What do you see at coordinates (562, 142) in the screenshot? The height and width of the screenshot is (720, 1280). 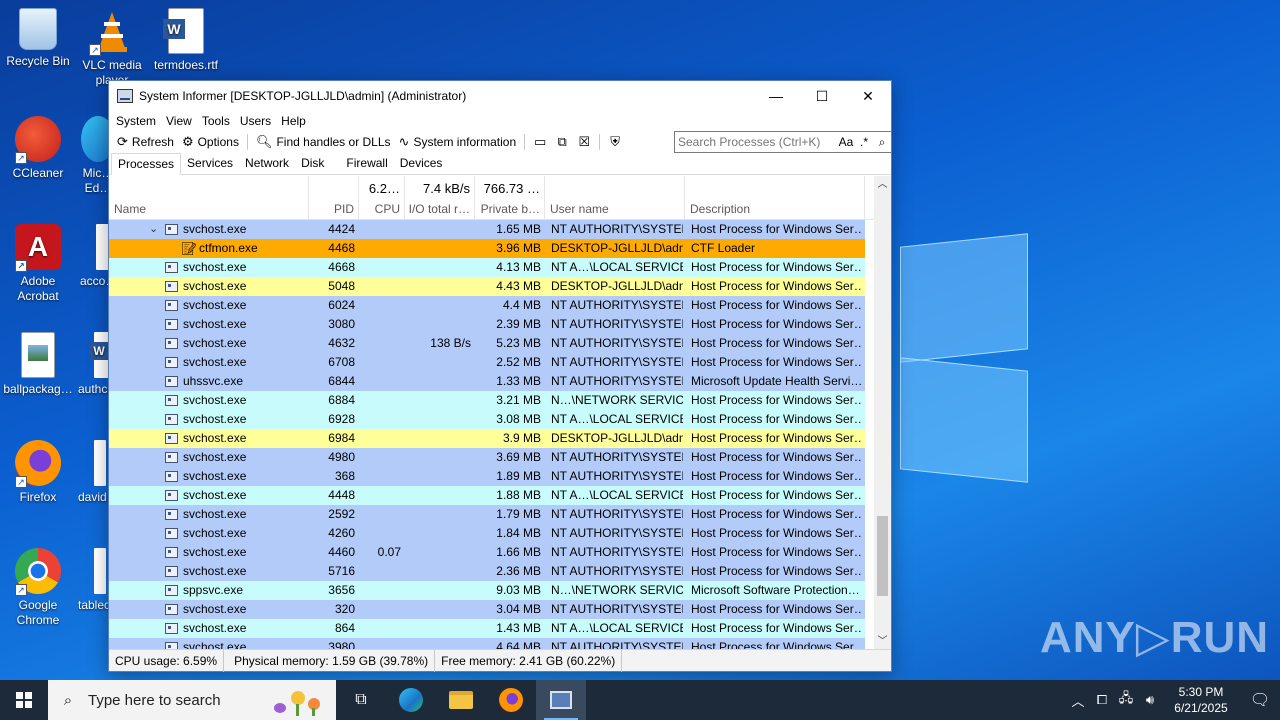 I see `find-window-button: ⧉` at bounding box center [562, 142].